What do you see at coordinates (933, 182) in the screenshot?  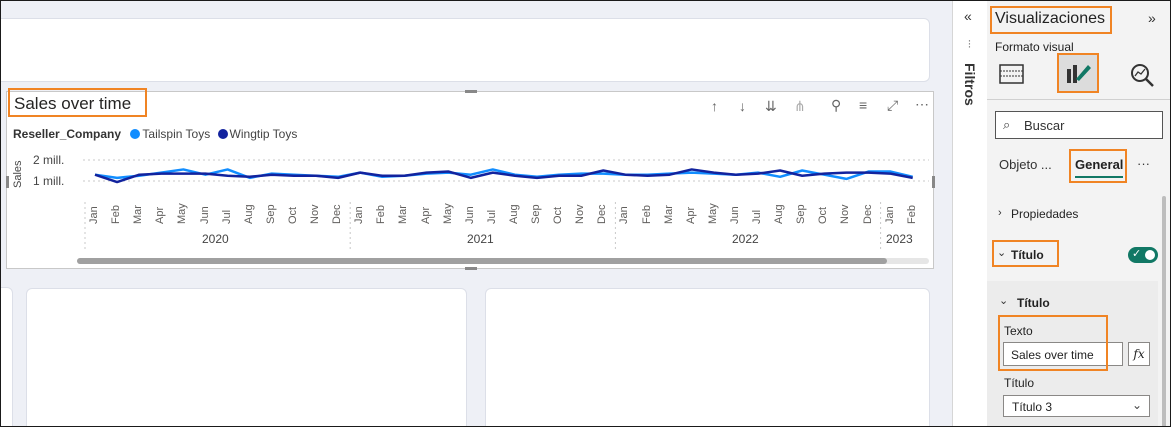 I see `resize-handle-right` at bounding box center [933, 182].